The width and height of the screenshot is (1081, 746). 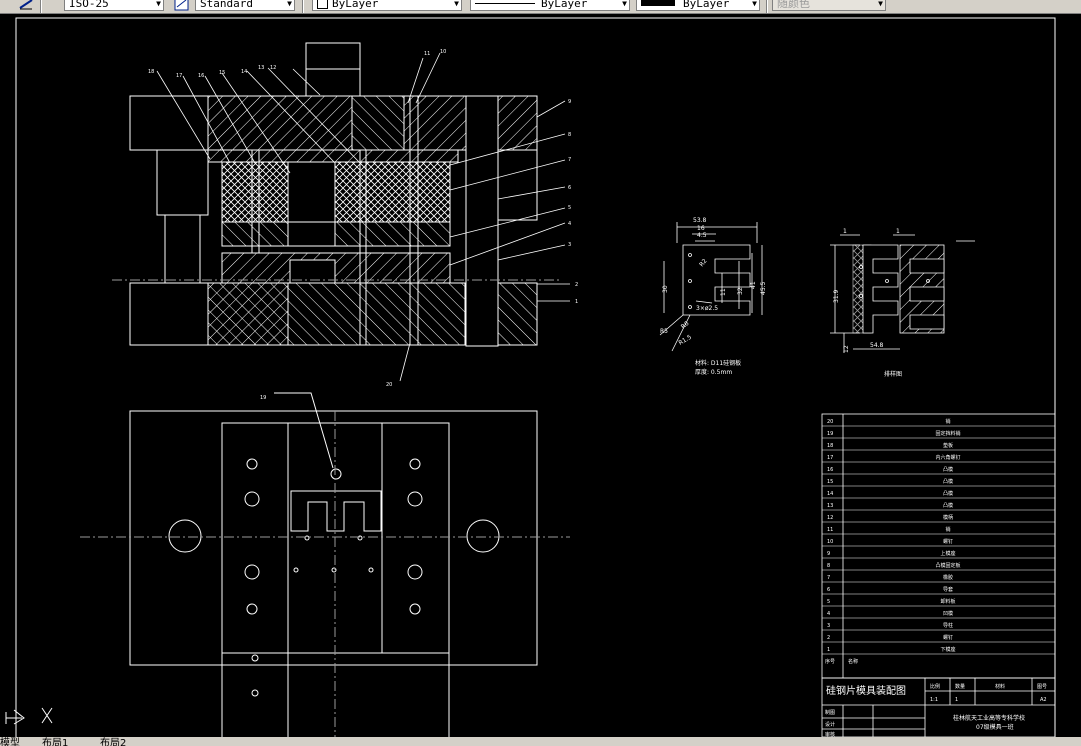 I want to click on linetype-select: ByLayer ▼, so click(x=550, y=5).